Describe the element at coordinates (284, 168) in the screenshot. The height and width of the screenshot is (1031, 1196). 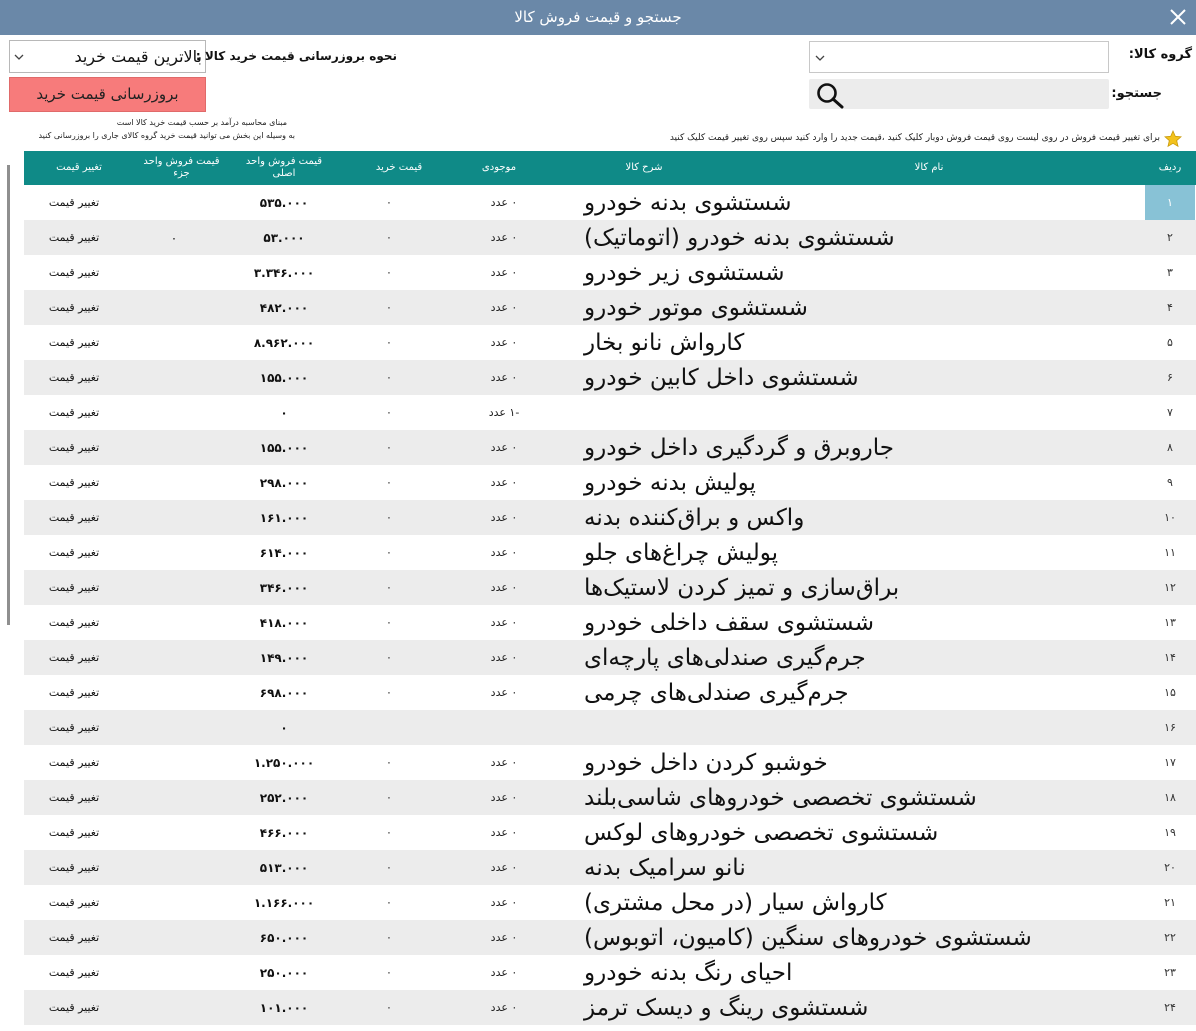
I see `header-sell-price: قیمت فروش واحد اصلی` at that location.